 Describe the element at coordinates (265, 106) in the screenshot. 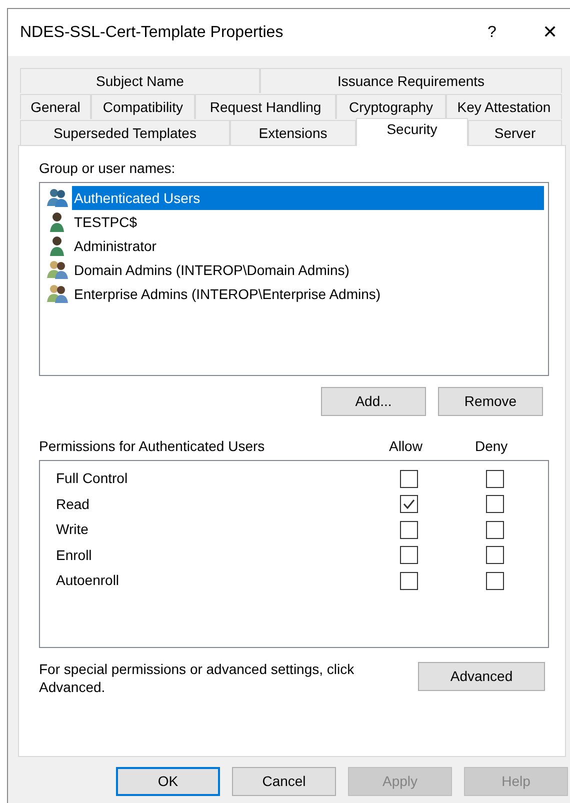

I see `tab: Request Handling` at that location.